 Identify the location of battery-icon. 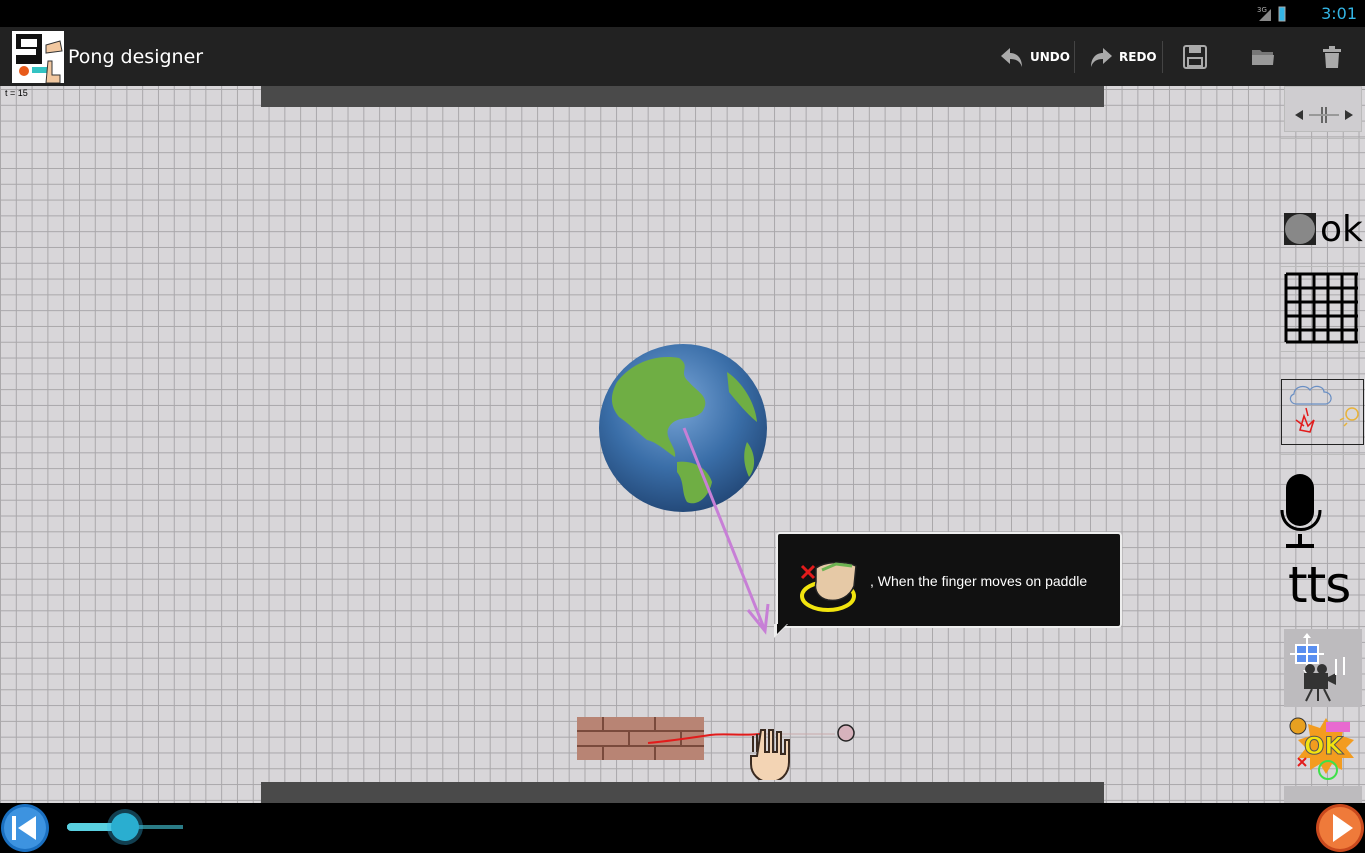
(1282, 14).